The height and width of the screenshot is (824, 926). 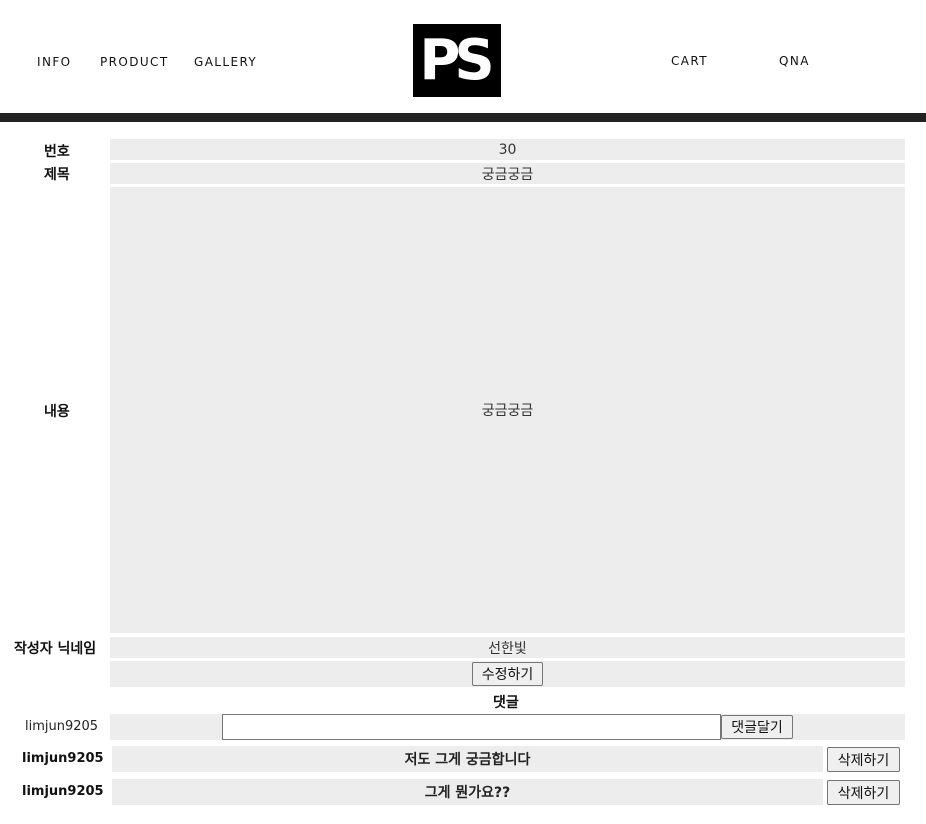 I want to click on author-value: 선한빛, so click(x=507, y=647).